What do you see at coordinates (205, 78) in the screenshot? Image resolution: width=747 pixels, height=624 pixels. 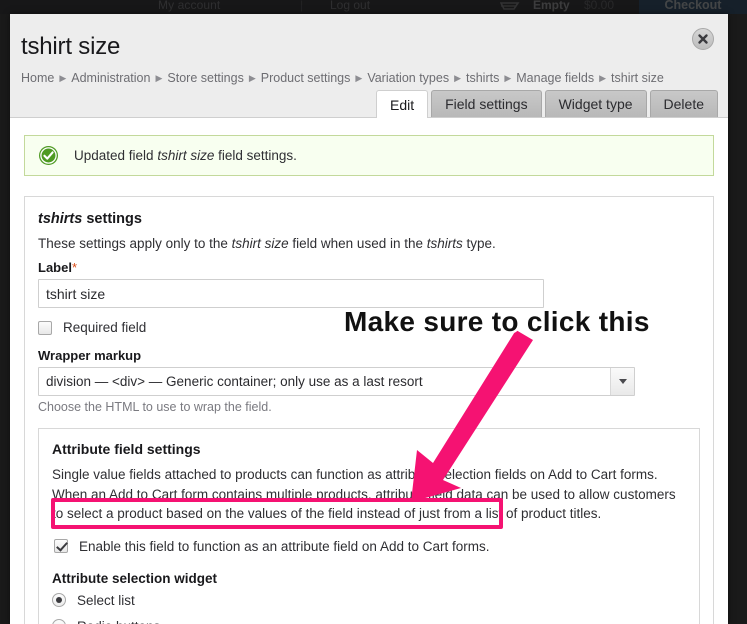 I see `breadcrumb-item-store-settings: Store settings` at bounding box center [205, 78].